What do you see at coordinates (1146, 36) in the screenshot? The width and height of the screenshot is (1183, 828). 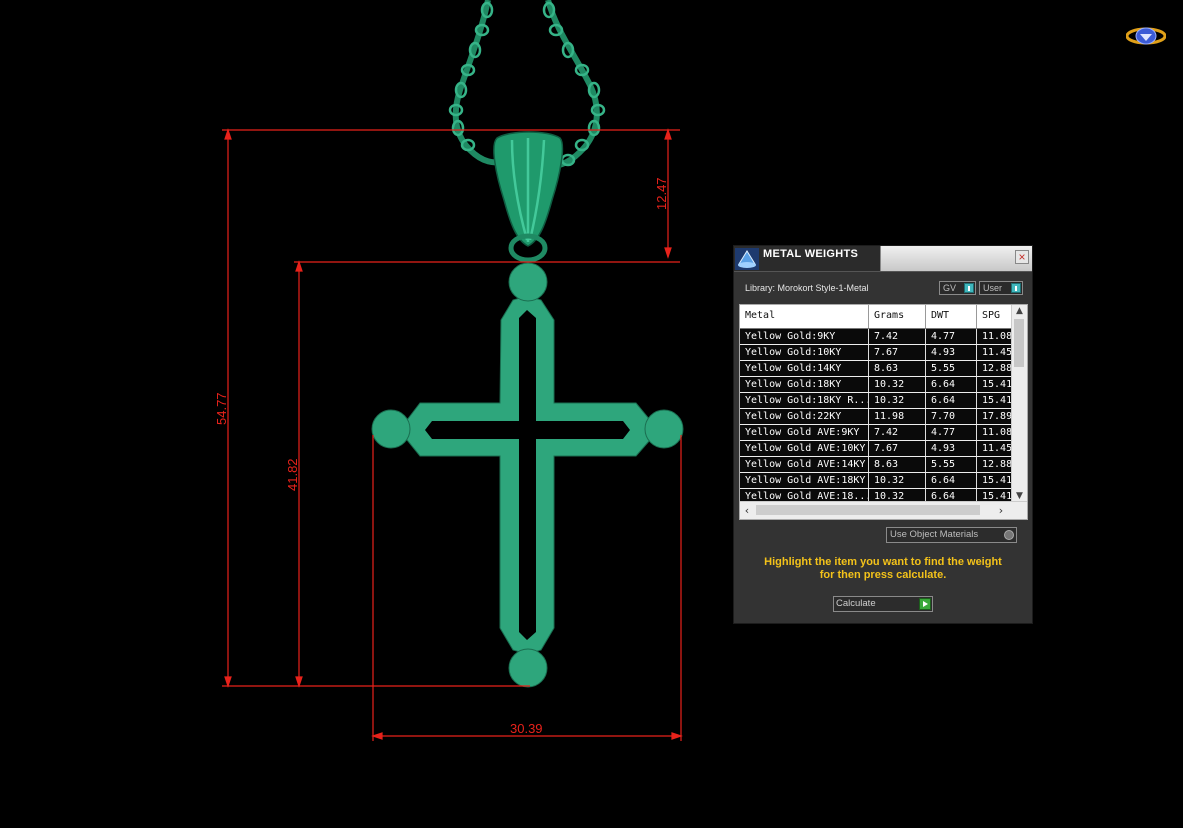 I see `logo-badge-icon` at bounding box center [1146, 36].